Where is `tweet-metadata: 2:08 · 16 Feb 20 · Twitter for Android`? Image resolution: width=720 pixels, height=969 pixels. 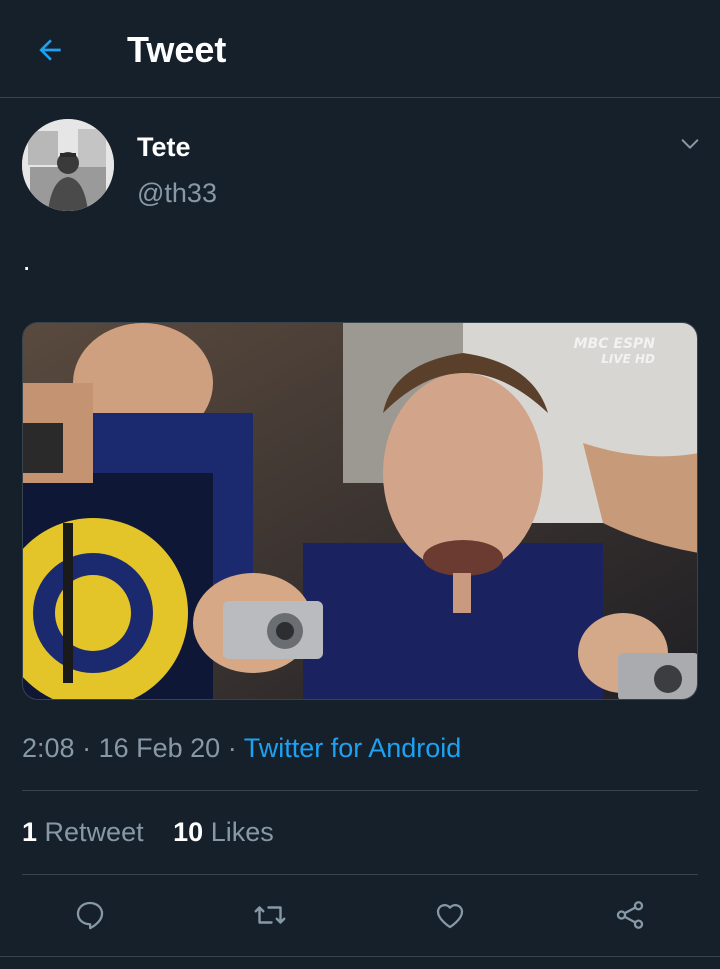
tweet-metadata: 2:08 · 16 Feb 20 · Twitter for Android is located at coordinates (241, 748).